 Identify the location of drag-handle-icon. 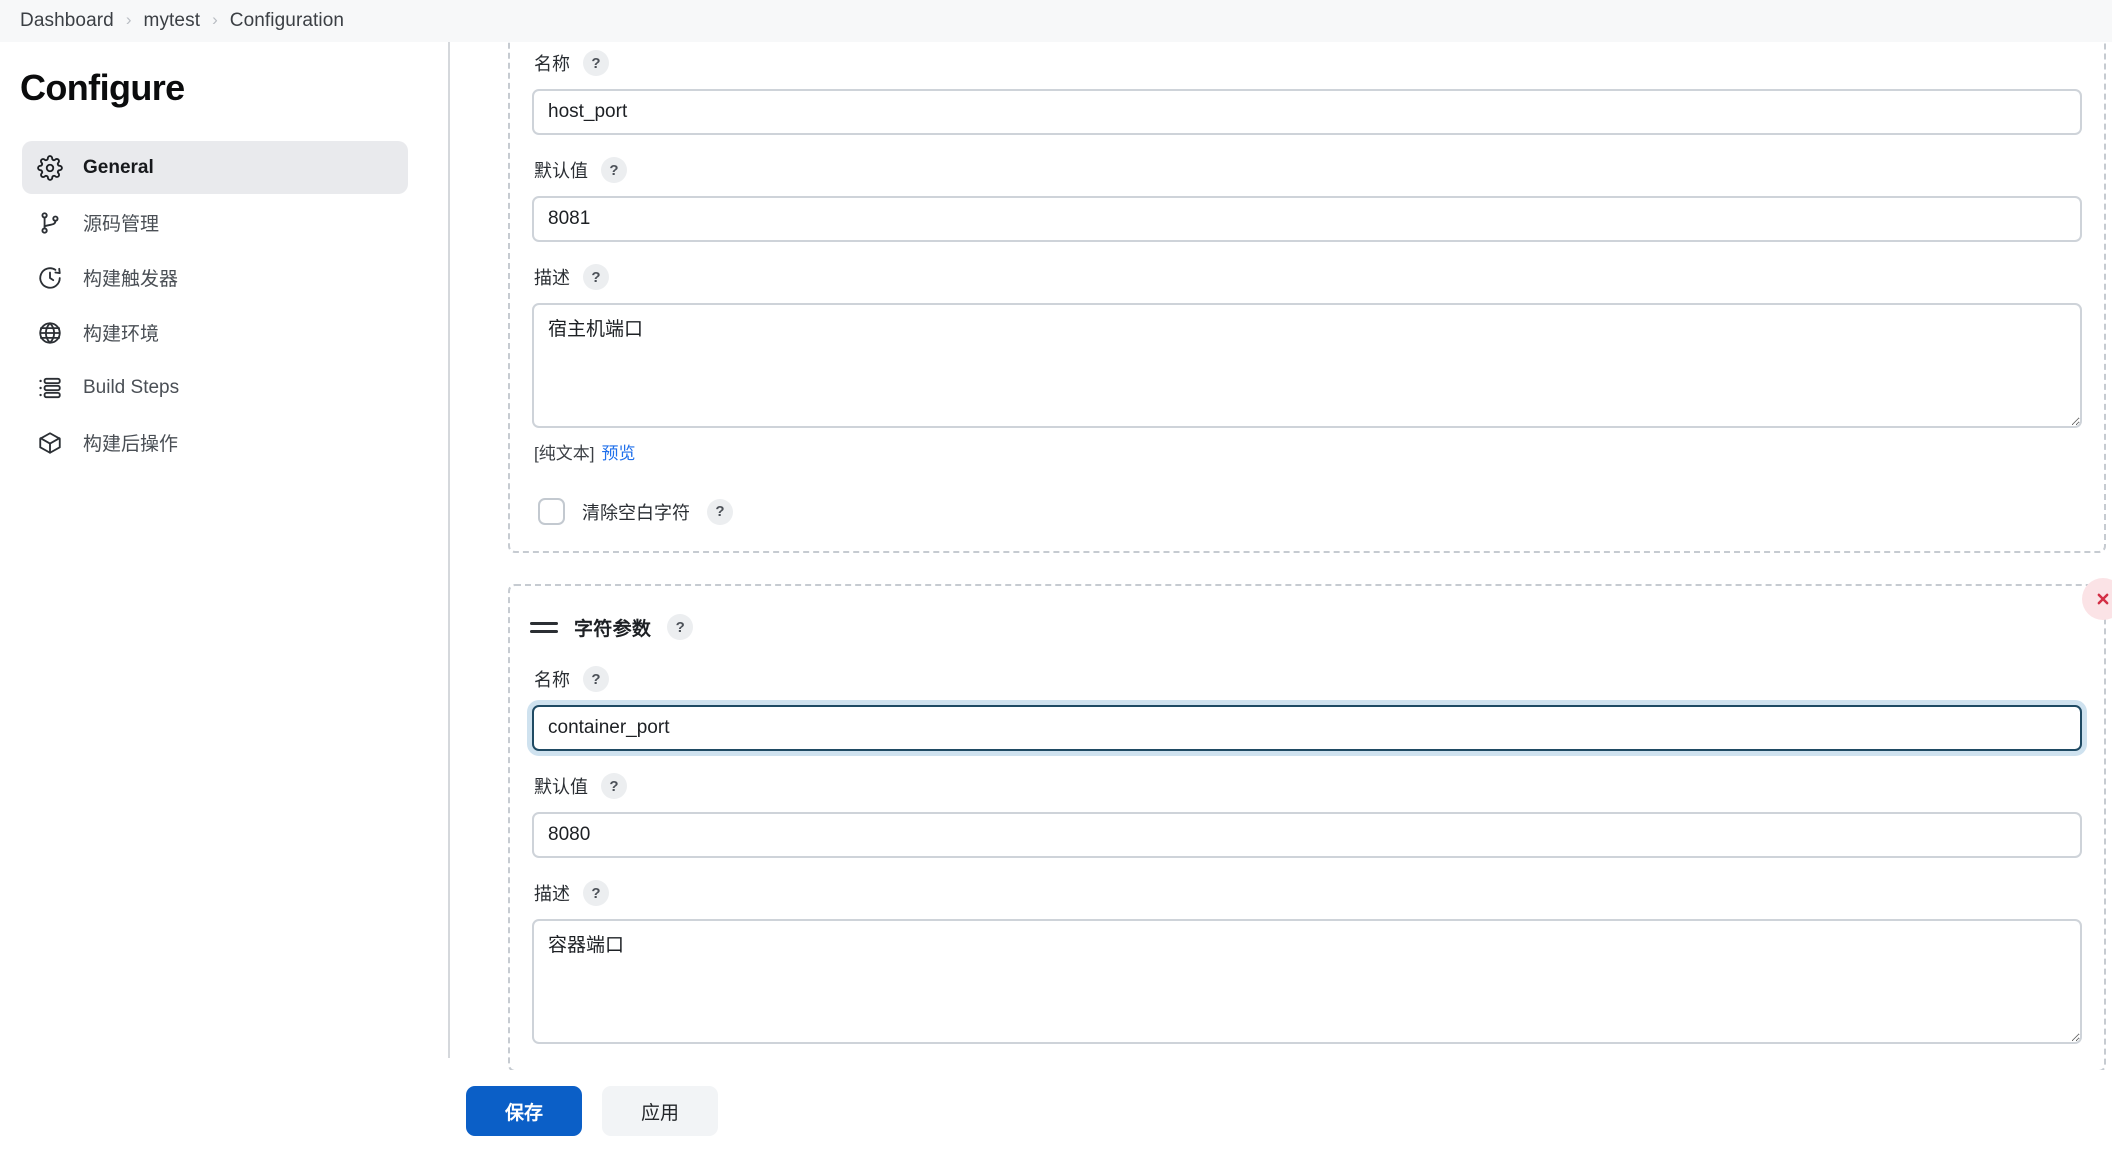
(544, 627).